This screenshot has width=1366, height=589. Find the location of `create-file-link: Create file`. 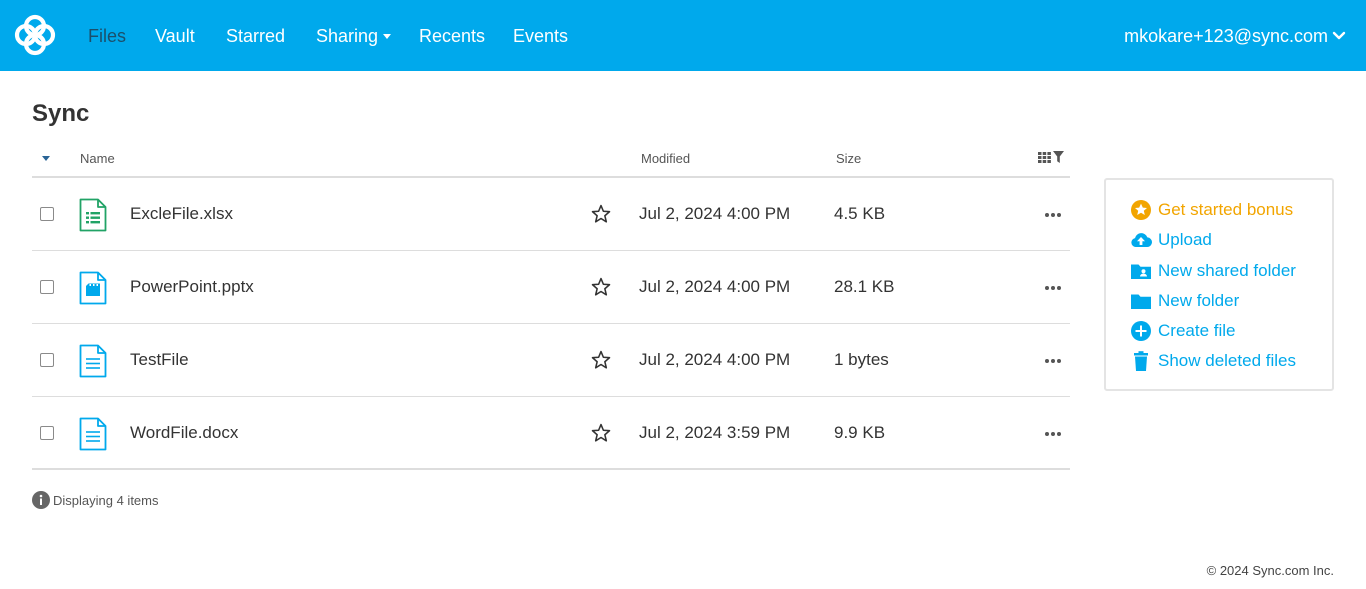

create-file-link: Create file is located at coordinates (1182, 331).